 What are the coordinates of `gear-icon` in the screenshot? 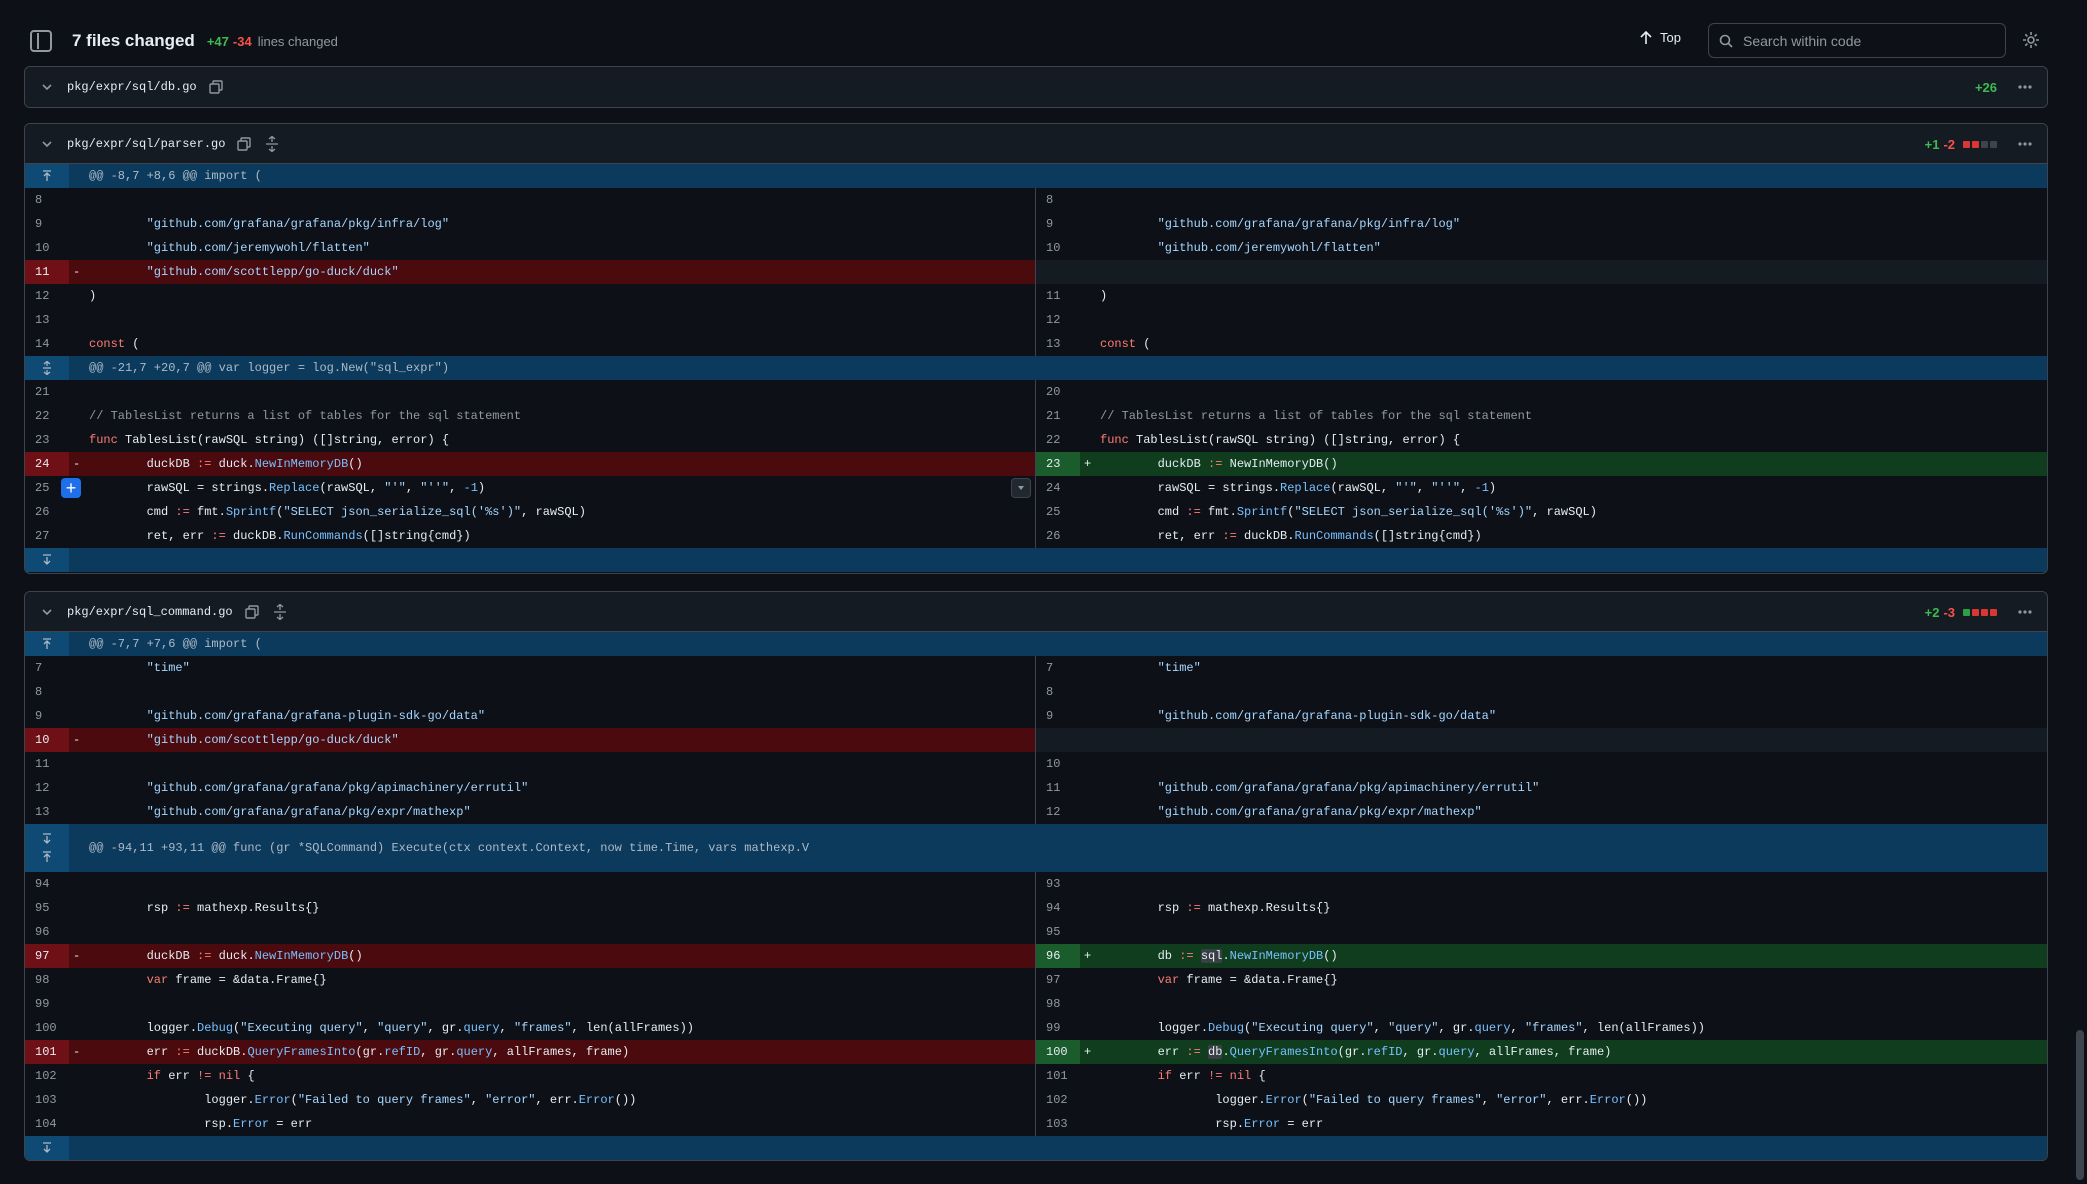 It's located at (2031, 40).